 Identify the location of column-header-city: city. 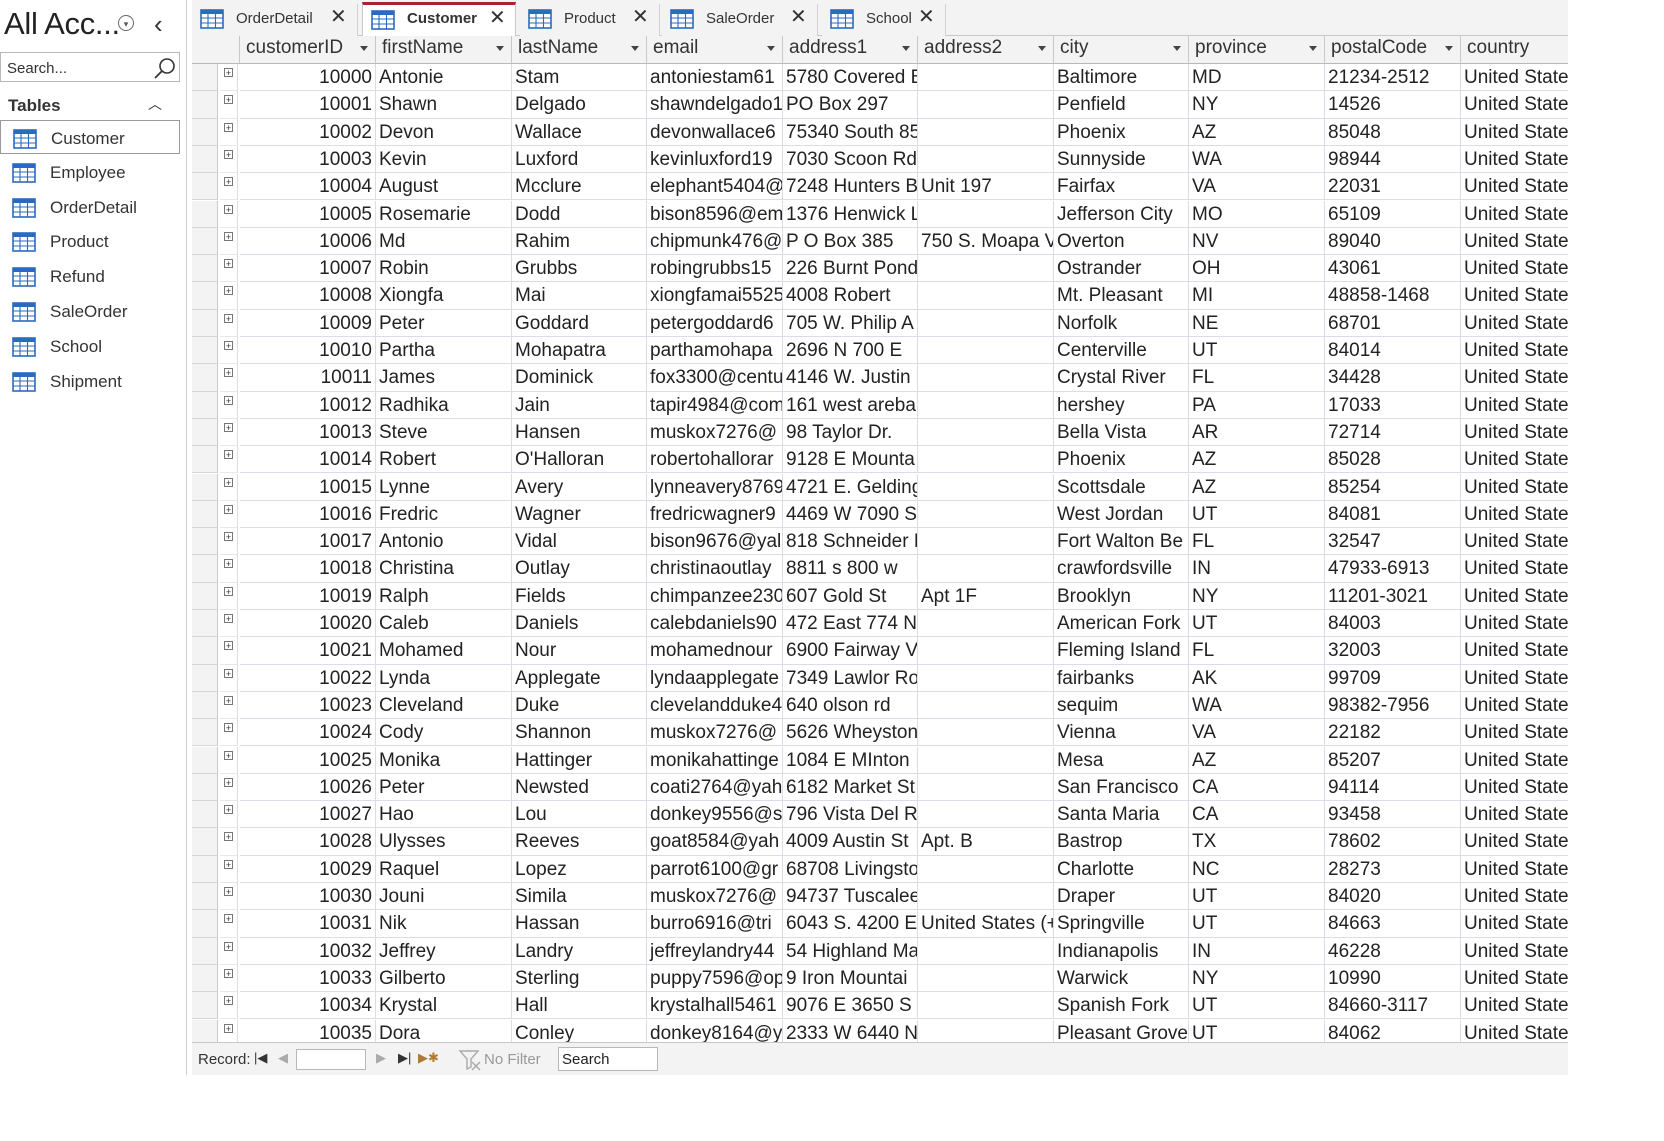
(1121, 50).